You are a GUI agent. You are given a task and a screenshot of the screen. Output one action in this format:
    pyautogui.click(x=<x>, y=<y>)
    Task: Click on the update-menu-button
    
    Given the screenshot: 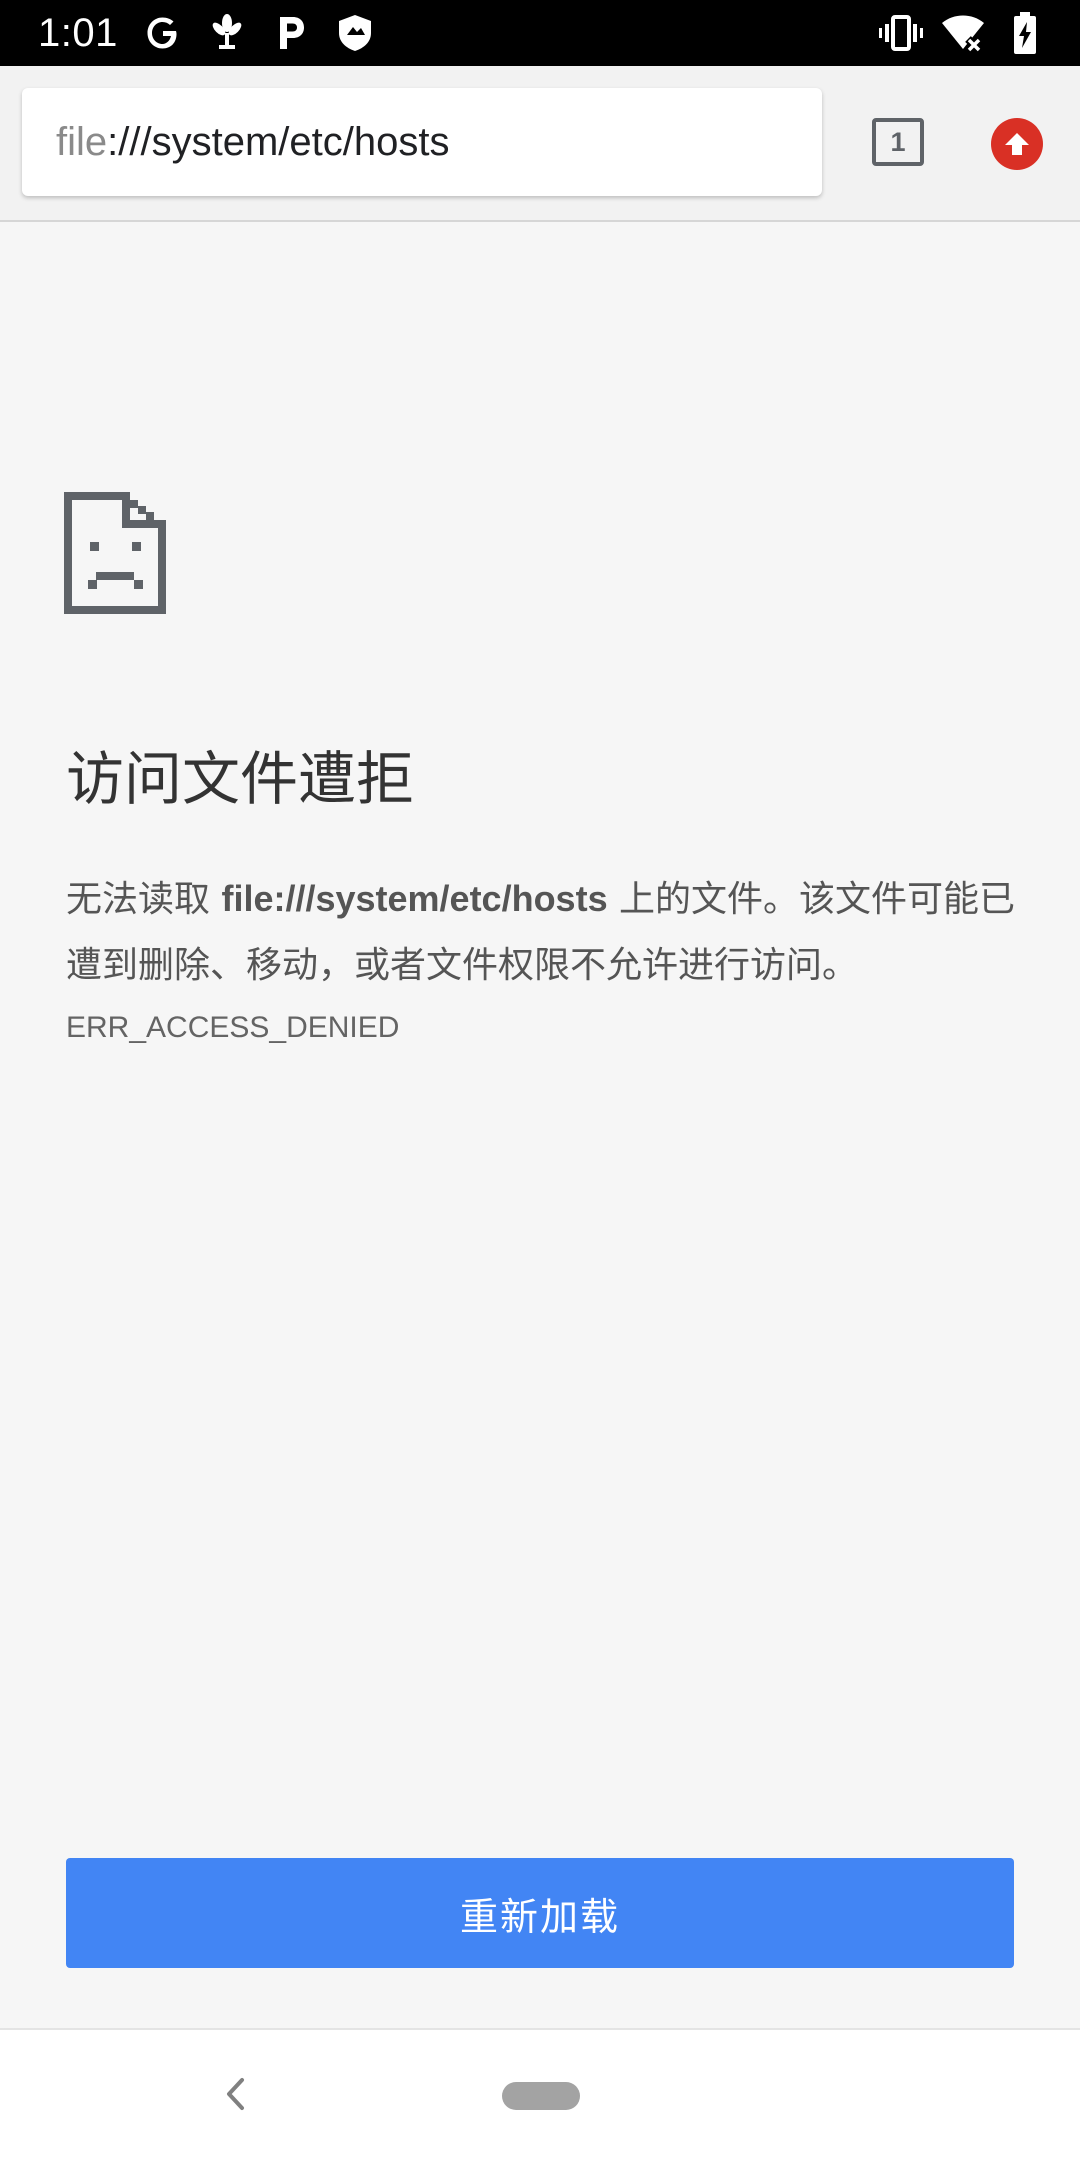 What is the action you would take?
    pyautogui.click(x=1017, y=144)
    